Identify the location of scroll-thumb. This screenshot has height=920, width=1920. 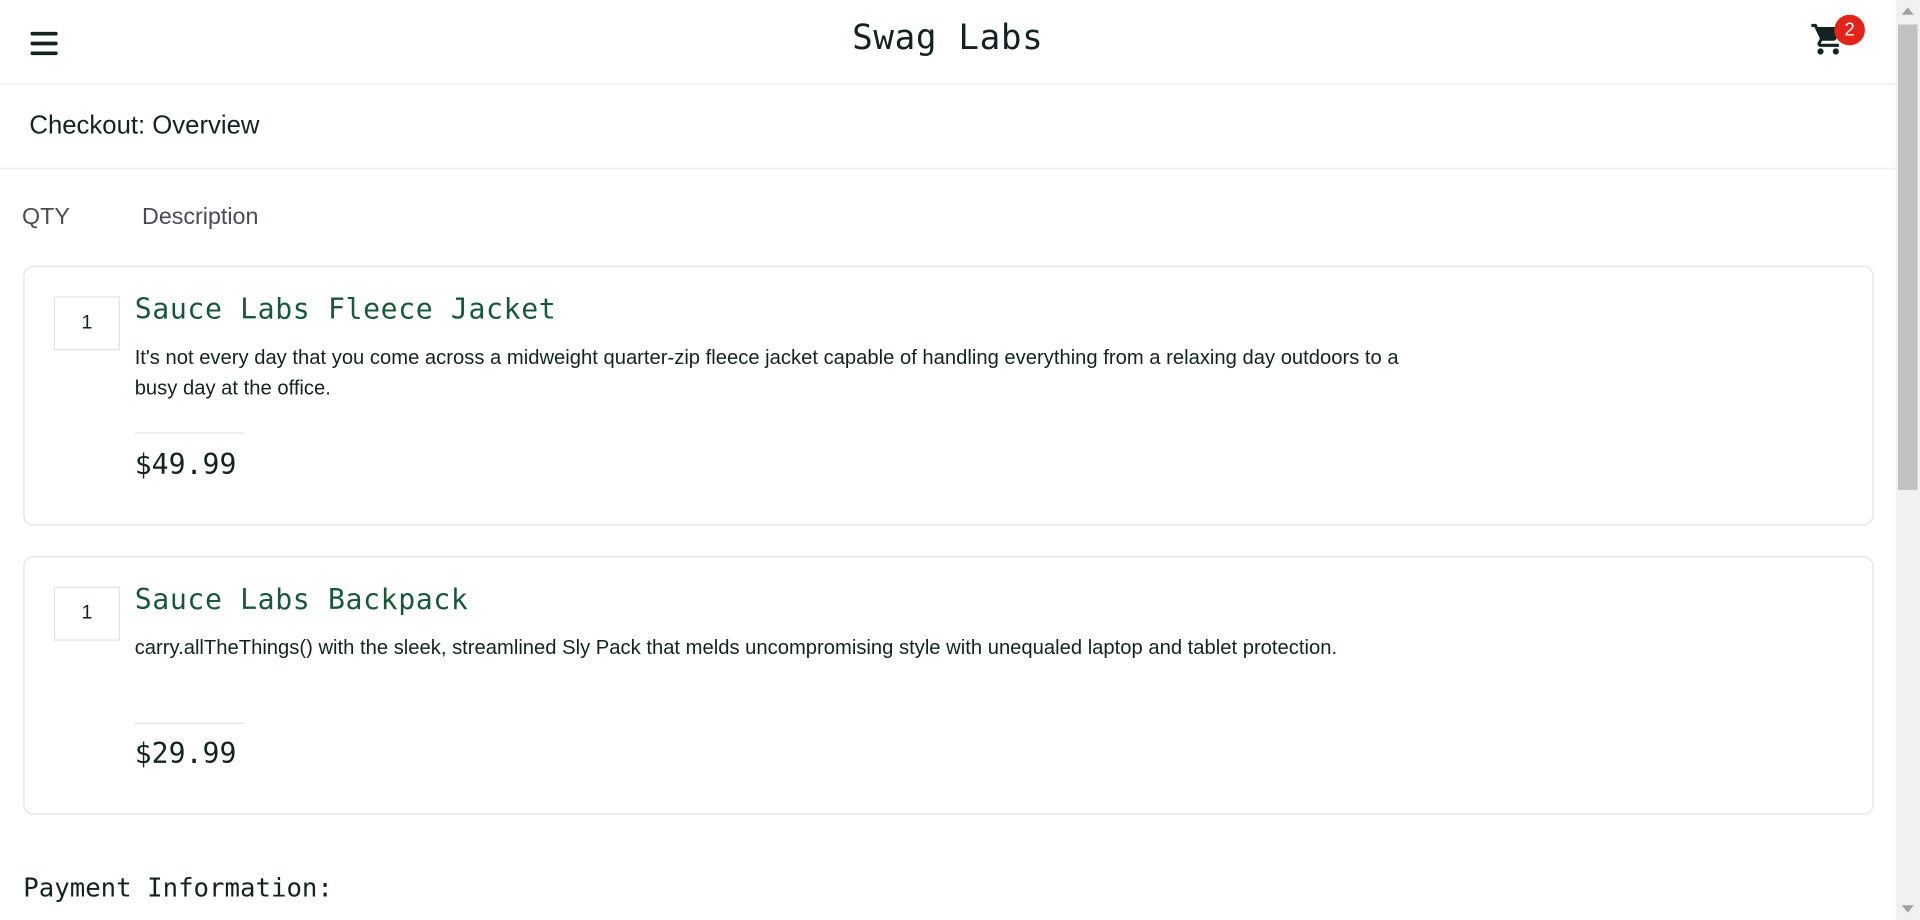
(1907, 257).